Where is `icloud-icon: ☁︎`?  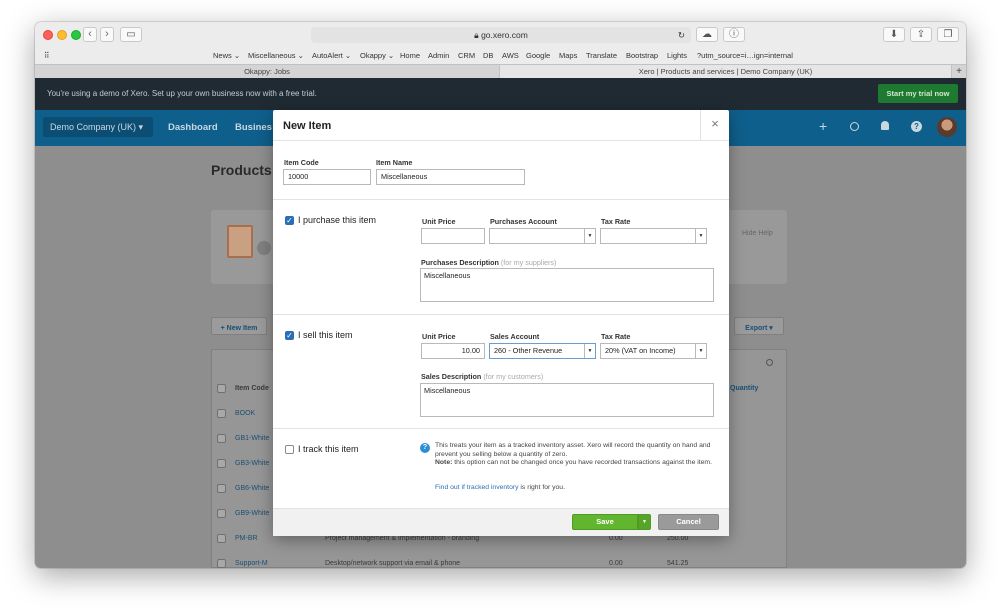 icloud-icon: ☁︎ is located at coordinates (707, 34).